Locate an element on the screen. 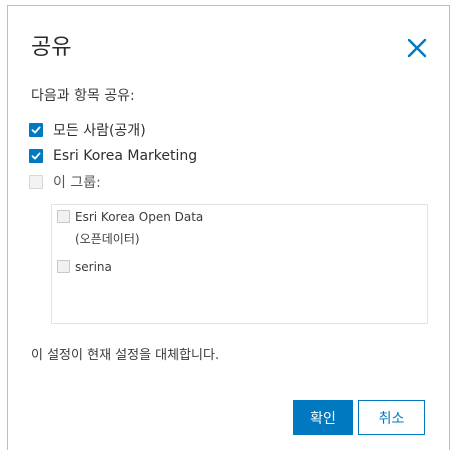 Image resolution: width=451 pixels, height=450 pixels. group-item-open-data: Esri Korea Open Data (오픈데이터) is located at coordinates (130, 228).